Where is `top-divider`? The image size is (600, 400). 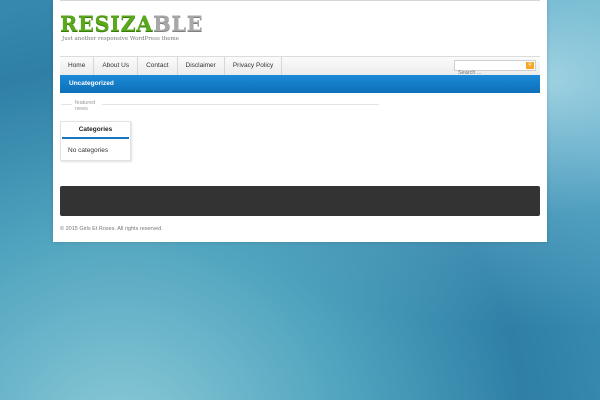 top-divider is located at coordinates (300, 0).